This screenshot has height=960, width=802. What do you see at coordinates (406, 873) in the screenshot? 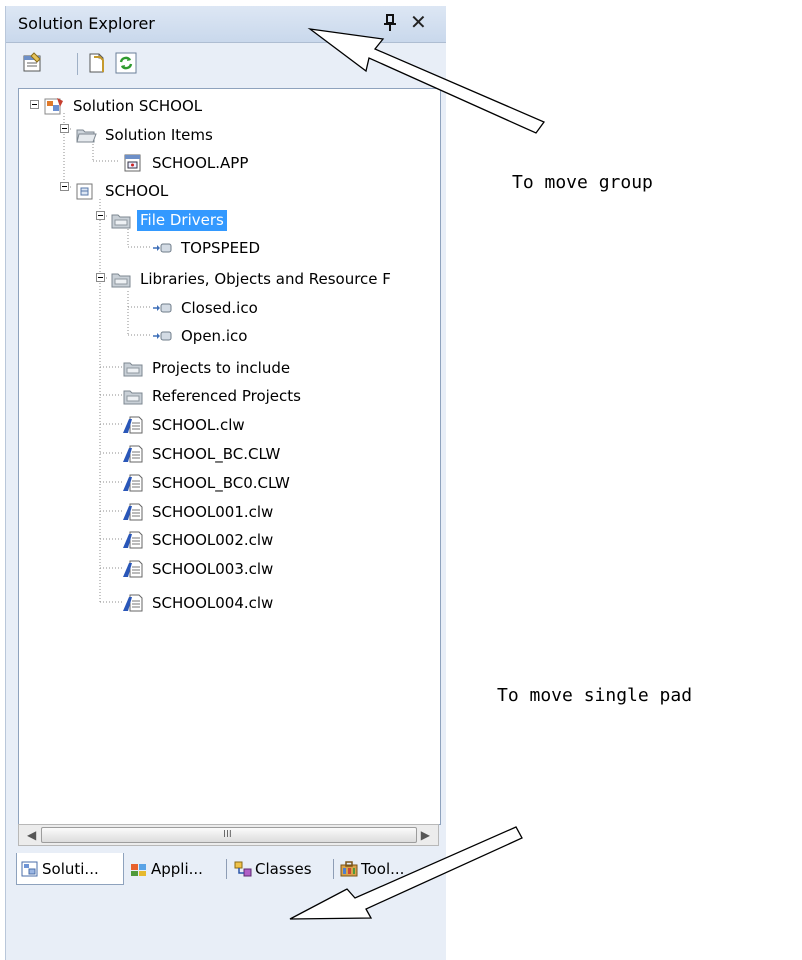
I see `arrow-to-tab-strip` at bounding box center [406, 873].